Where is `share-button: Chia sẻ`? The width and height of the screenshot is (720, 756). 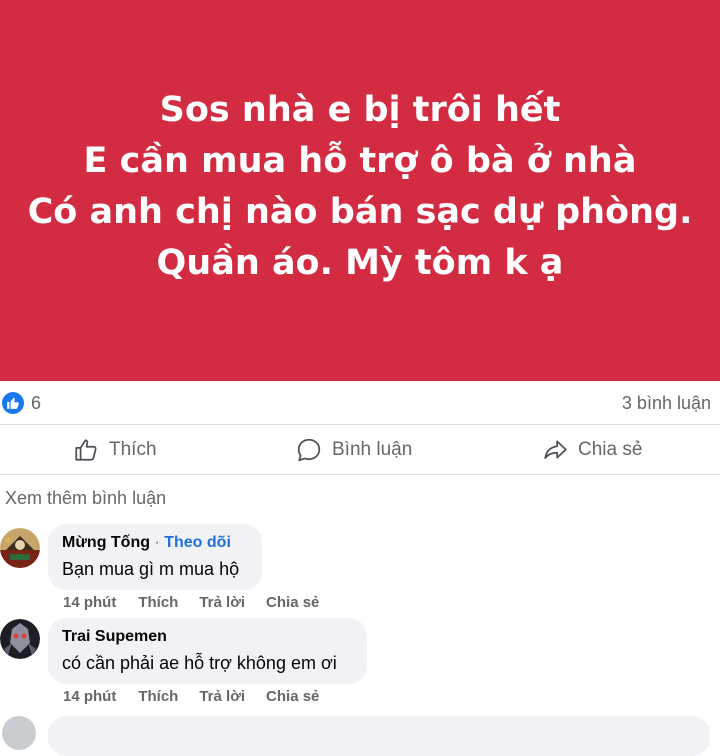
share-button: Chia sẻ is located at coordinates (592, 450).